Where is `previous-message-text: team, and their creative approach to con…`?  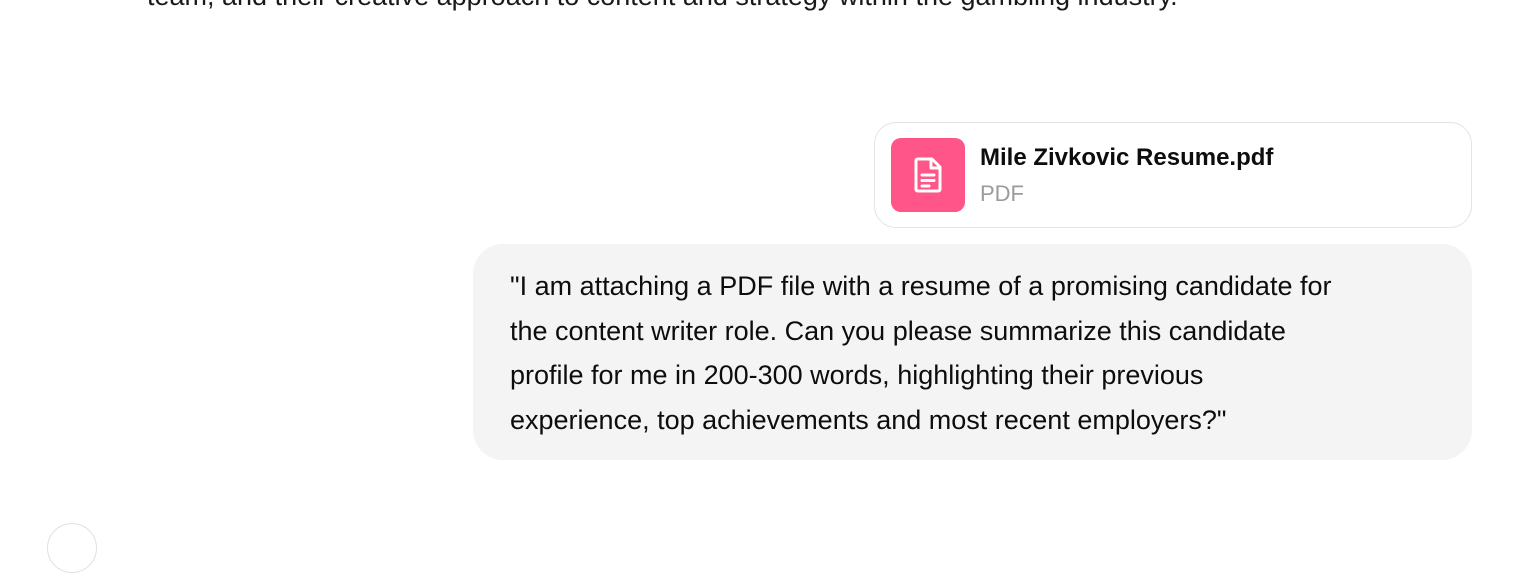 previous-message-text: team, and their creative approach to con… is located at coordinates (662, 6).